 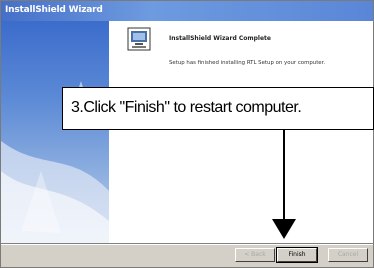 I want to click on finish-button: Finish, so click(x=297, y=255).